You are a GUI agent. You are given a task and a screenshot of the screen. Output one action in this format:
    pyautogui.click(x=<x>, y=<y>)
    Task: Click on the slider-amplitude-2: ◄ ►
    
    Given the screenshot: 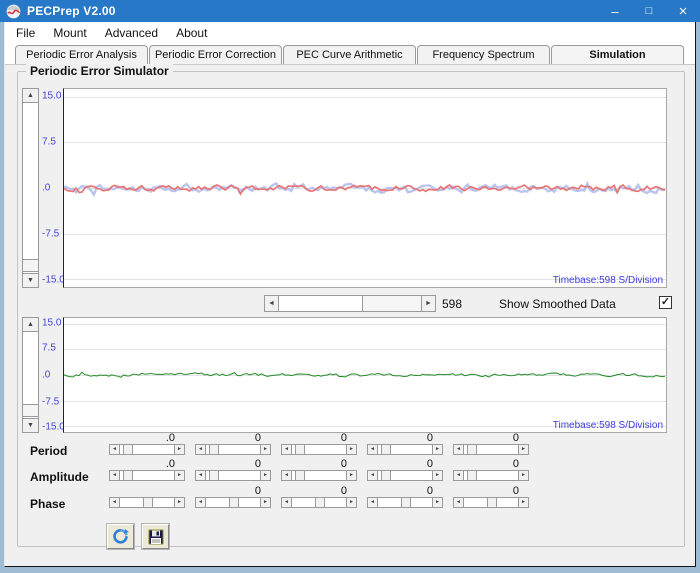 What is the action you would take?
    pyautogui.click(x=233, y=475)
    